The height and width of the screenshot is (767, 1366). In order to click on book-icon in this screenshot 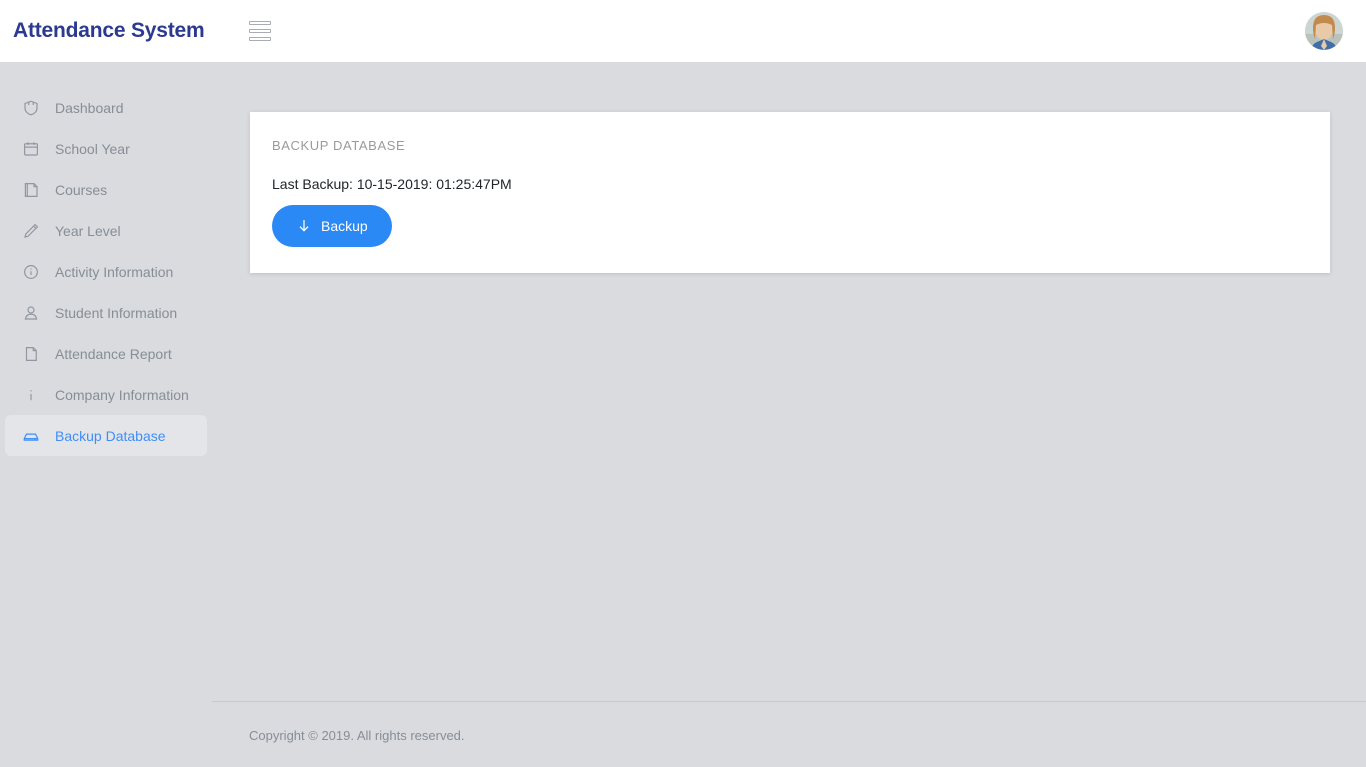, I will do `click(31, 190)`.